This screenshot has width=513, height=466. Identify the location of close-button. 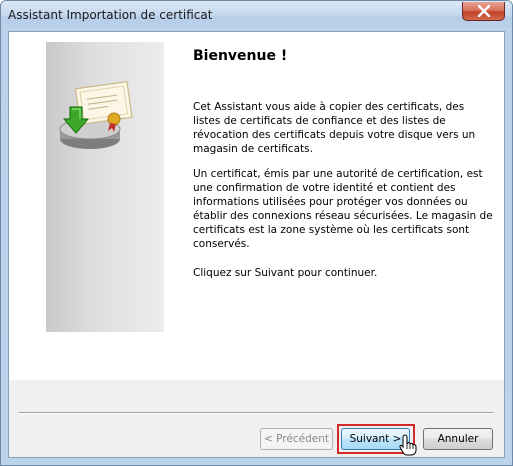
(483, 11).